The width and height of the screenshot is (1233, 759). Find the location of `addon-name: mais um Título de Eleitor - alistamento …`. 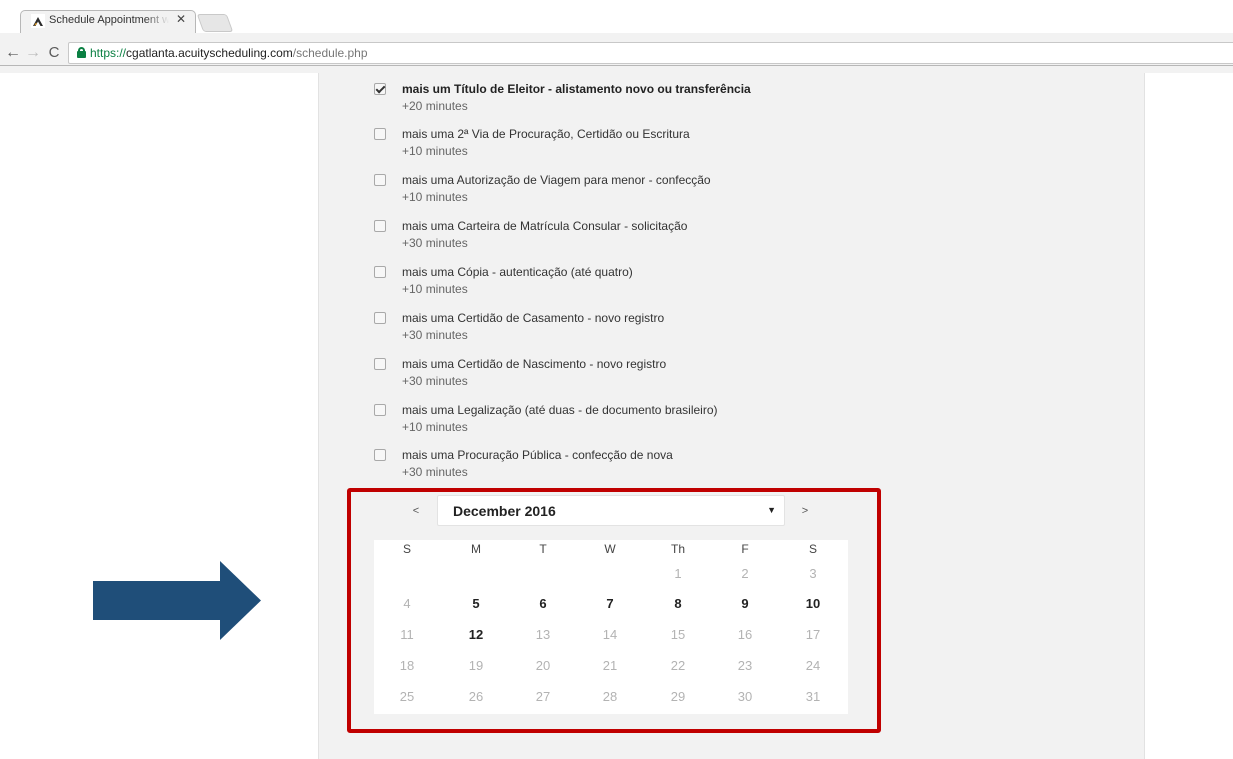

addon-name: mais um Título de Eleitor - alistamento … is located at coordinates (576, 89).